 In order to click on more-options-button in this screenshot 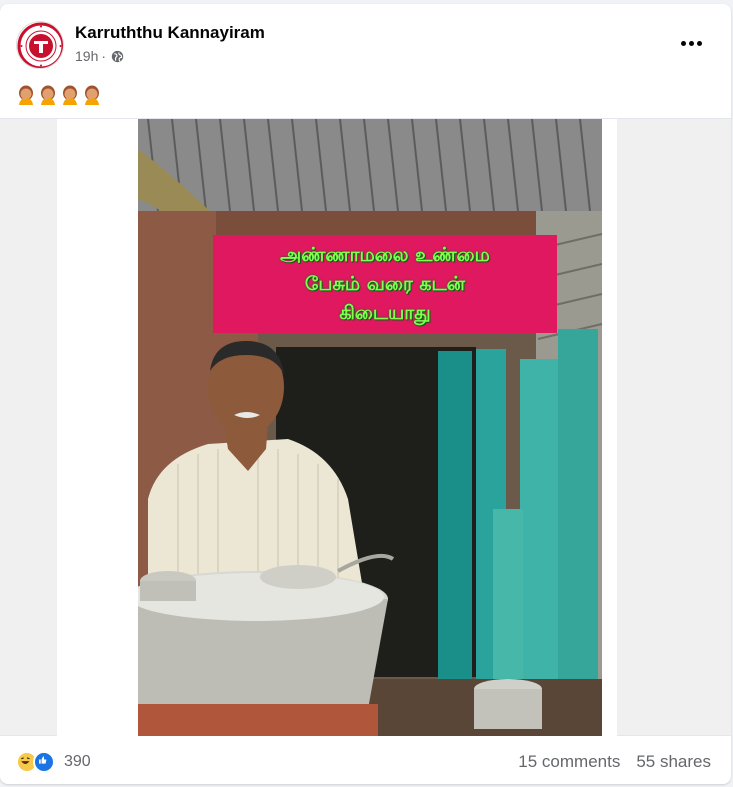, I will do `click(691, 43)`.